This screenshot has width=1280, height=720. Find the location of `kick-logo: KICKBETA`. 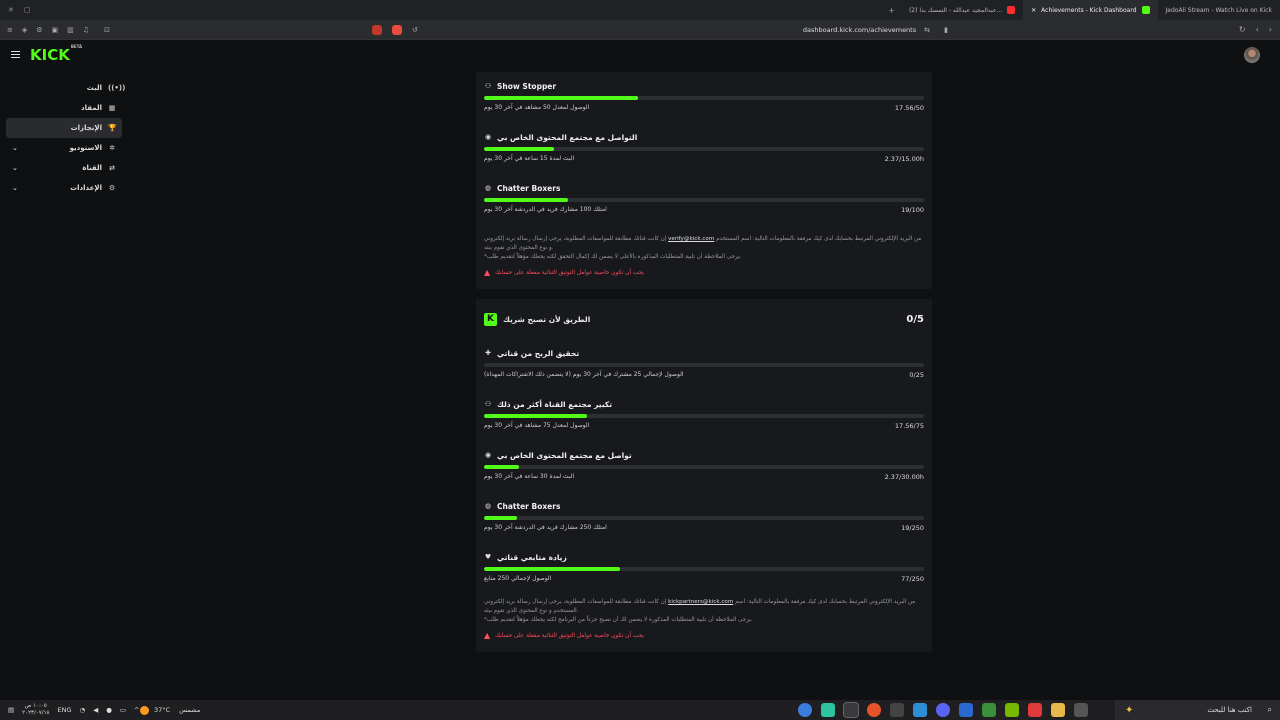

kick-logo: KICKBETA is located at coordinates (56, 54).